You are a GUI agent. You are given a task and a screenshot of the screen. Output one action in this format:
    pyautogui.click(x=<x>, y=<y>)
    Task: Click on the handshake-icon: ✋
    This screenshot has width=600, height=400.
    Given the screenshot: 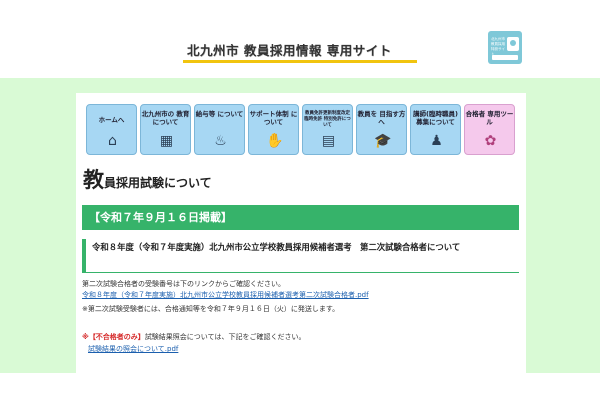 What is the action you would take?
    pyautogui.click(x=275, y=141)
    